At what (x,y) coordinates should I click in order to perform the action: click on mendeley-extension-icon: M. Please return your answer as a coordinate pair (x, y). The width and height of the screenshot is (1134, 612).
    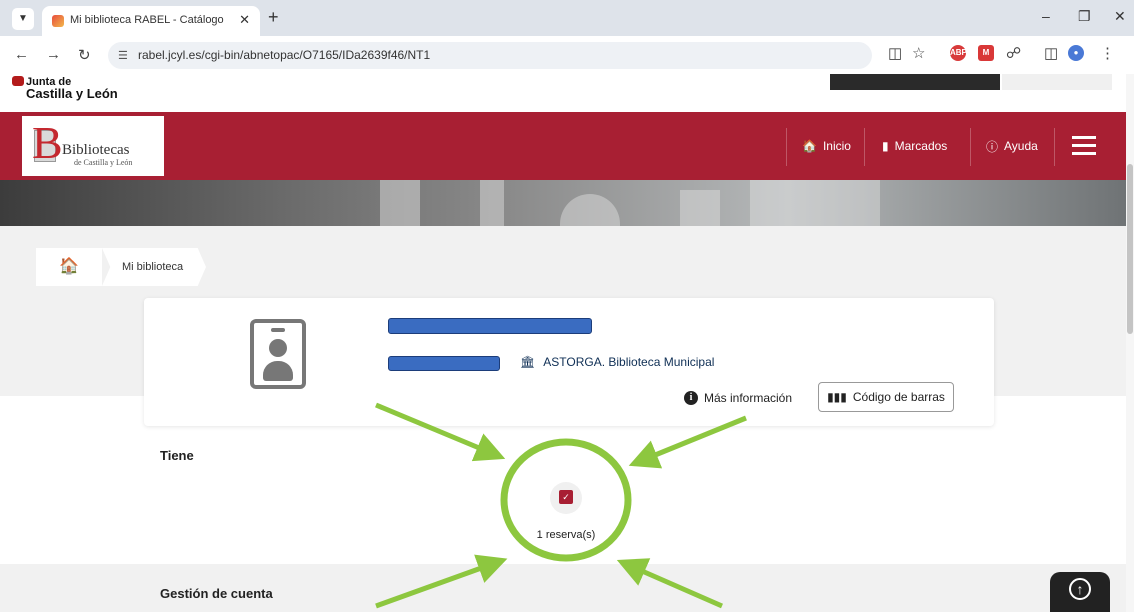
    Looking at the image, I should click on (986, 53).